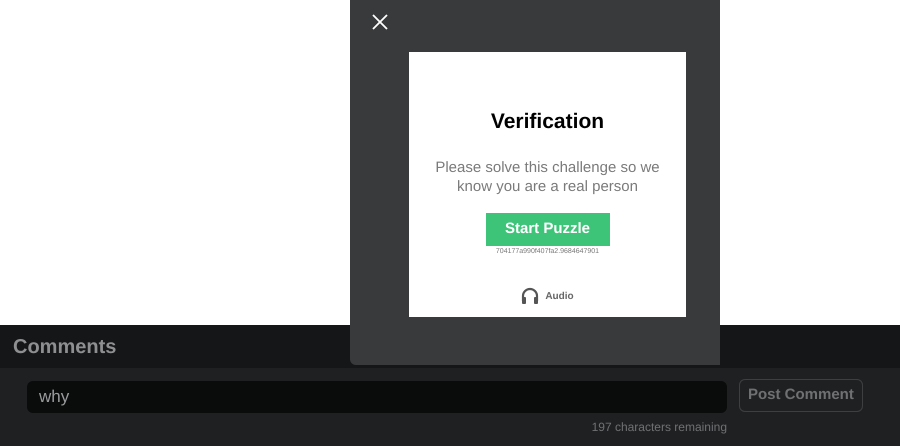 Image resolution: width=900 pixels, height=446 pixels. Describe the element at coordinates (64, 347) in the screenshot. I see `section-title: Comments` at that location.